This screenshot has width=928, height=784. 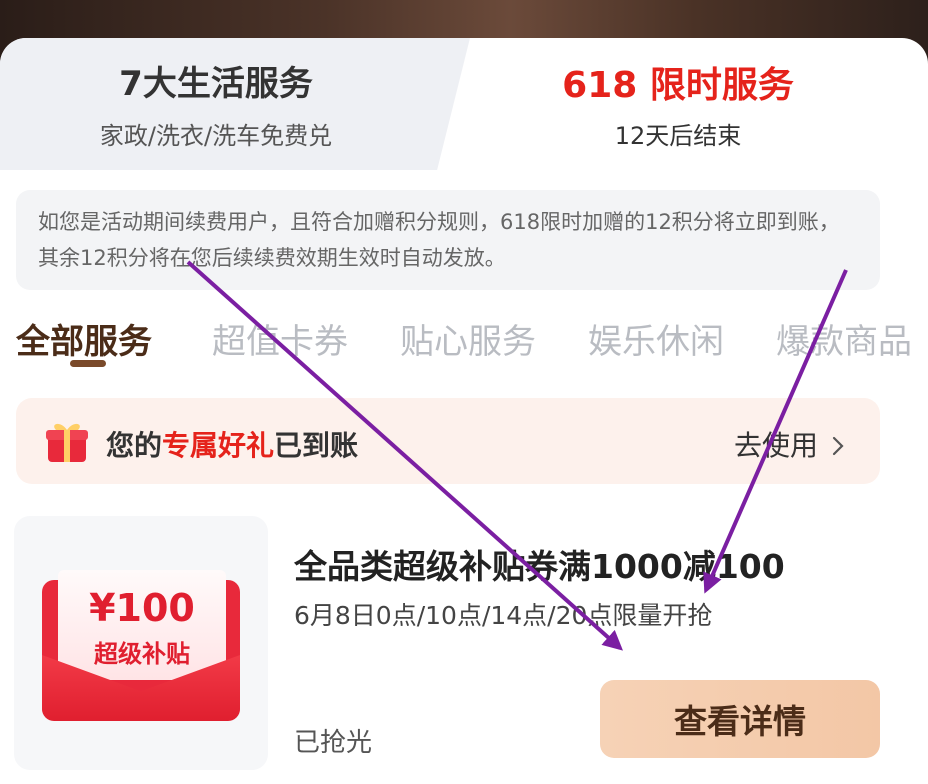 What do you see at coordinates (216, 136) in the screenshot?
I see `tab-life-services-subtitle: 家政/洗衣/洗车免费兑` at bounding box center [216, 136].